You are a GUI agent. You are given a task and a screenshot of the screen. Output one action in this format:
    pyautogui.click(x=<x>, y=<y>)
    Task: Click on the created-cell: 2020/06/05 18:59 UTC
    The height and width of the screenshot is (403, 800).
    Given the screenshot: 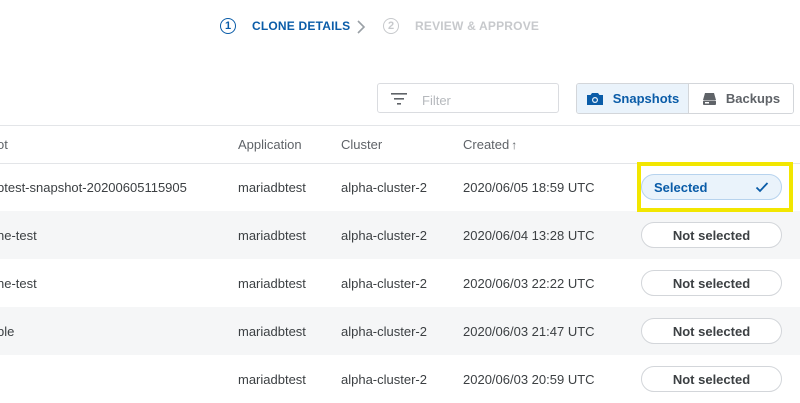 What is the action you would take?
    pyautogui.click(x=529, y=187)
    